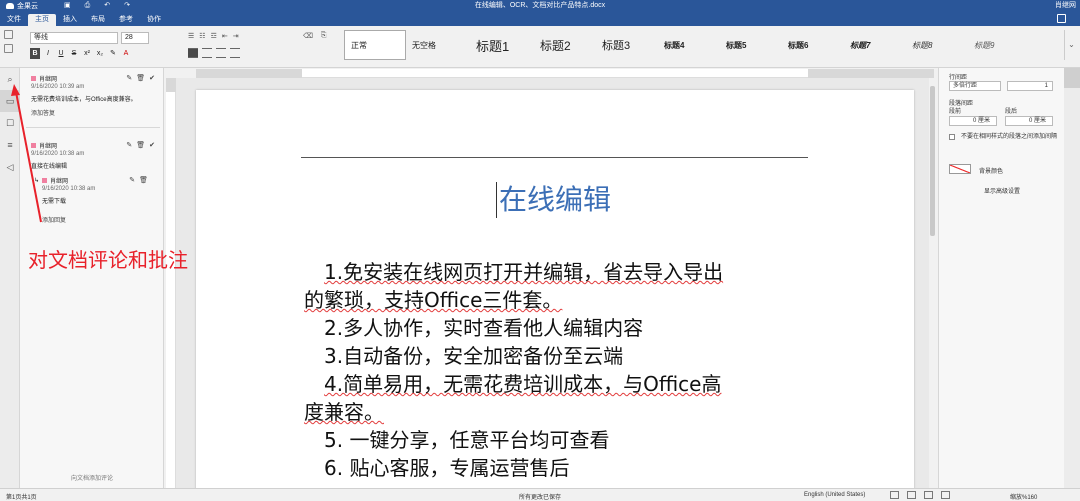  What do you see at coordinates (10, 123) in the screenshot?
I see `review-icon: ☐` at bounding box center [10, 123].